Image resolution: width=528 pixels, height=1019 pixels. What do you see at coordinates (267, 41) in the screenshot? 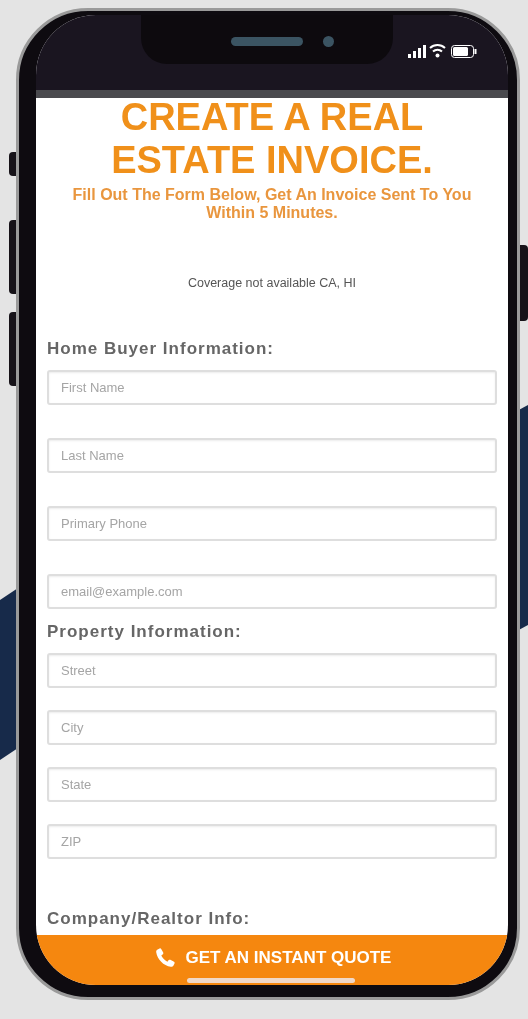
I see `speaker-icon` at bounding box center [267, 41].